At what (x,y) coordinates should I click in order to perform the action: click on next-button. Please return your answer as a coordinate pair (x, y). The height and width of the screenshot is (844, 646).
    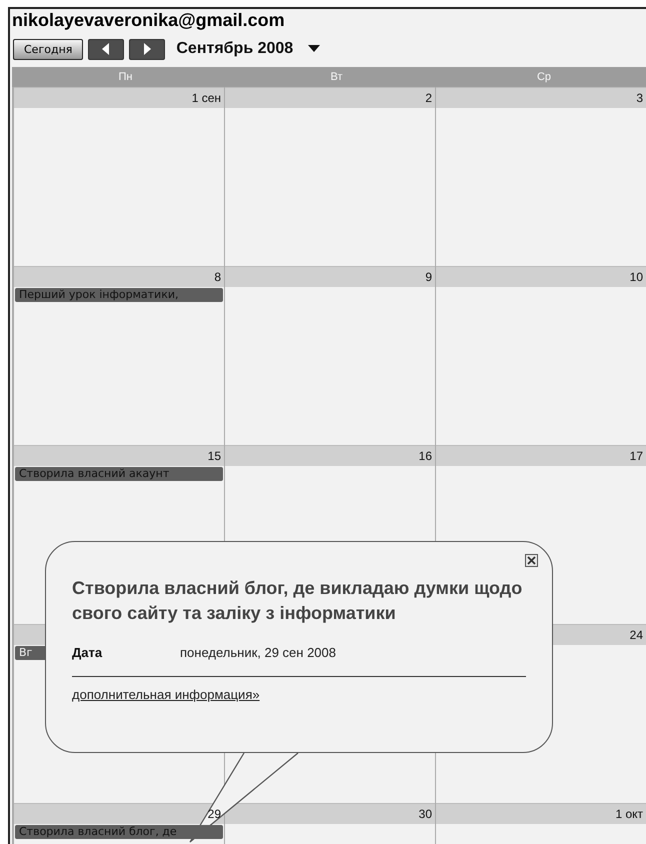
    Looking at the image, I should click on (147, 49).